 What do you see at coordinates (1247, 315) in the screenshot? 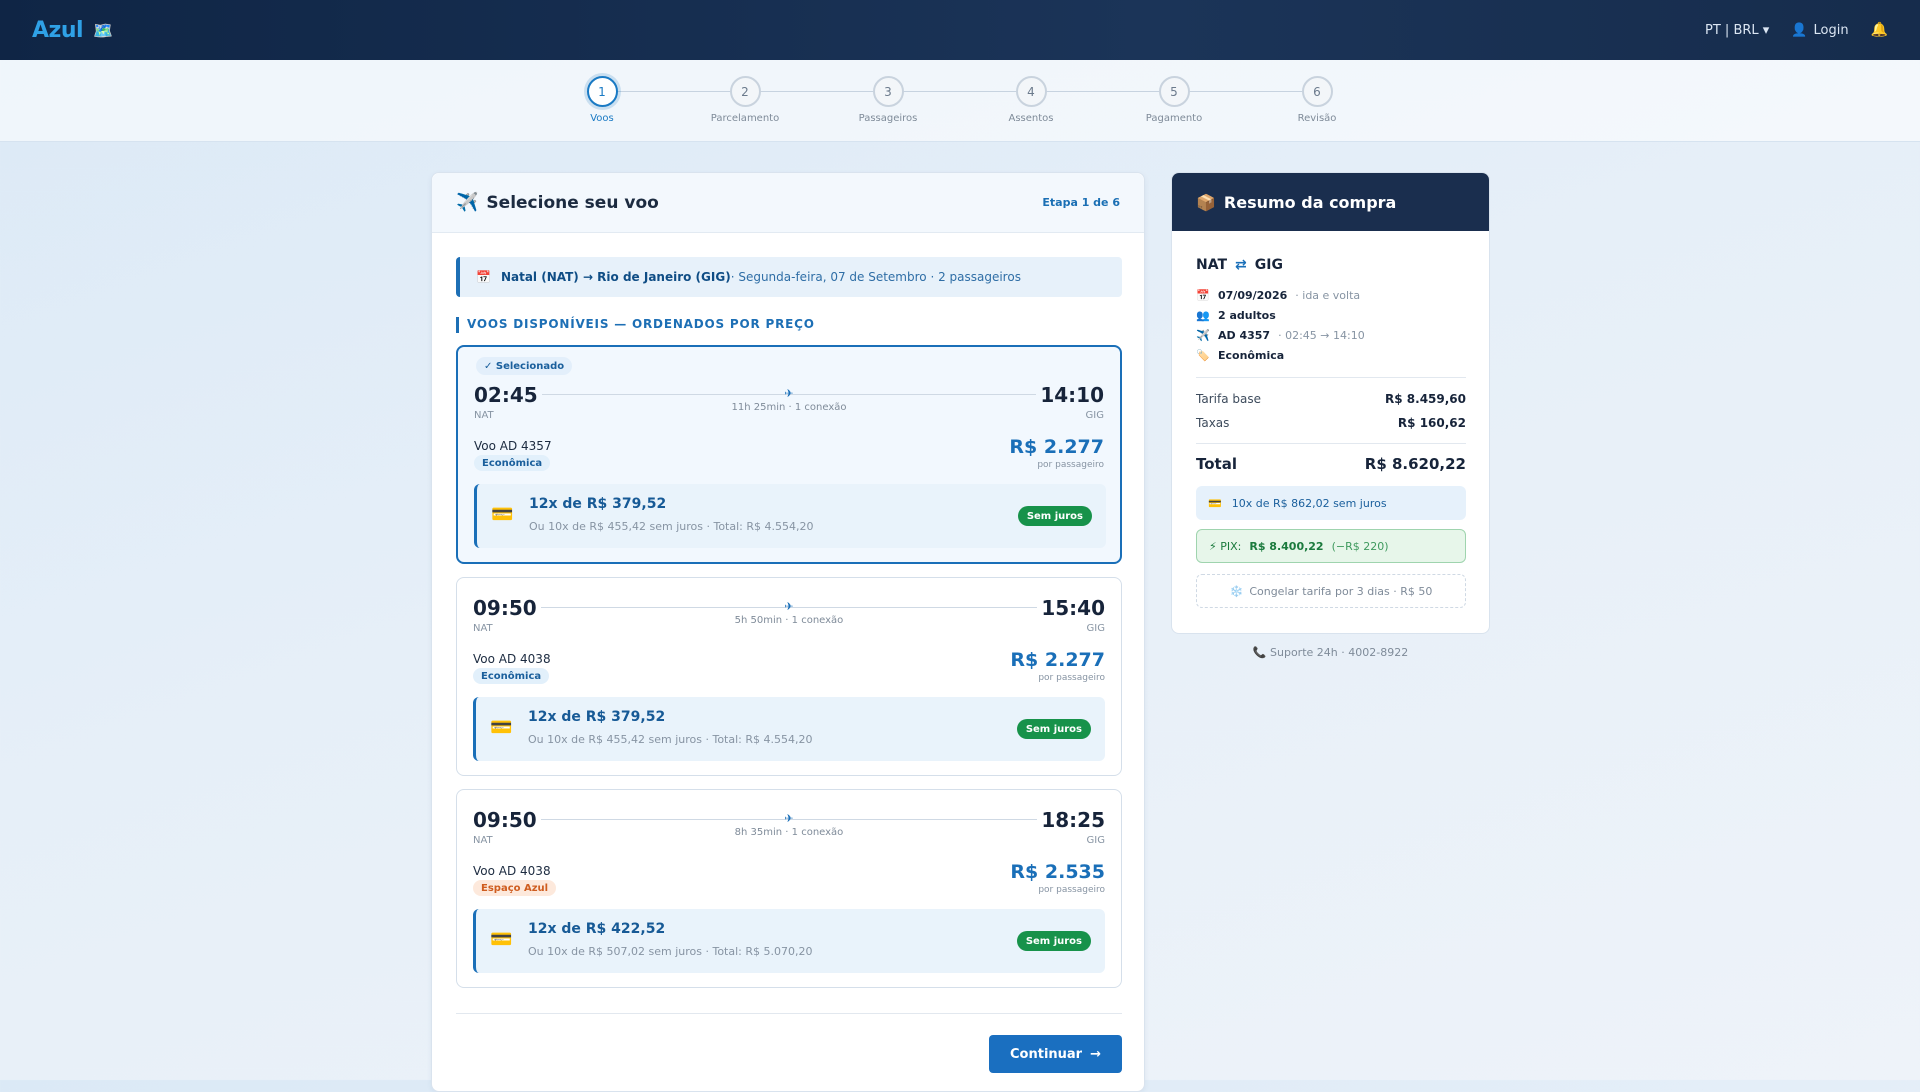
I see `passenger-count: 2 adultos` at bounding box center [1247, 315].